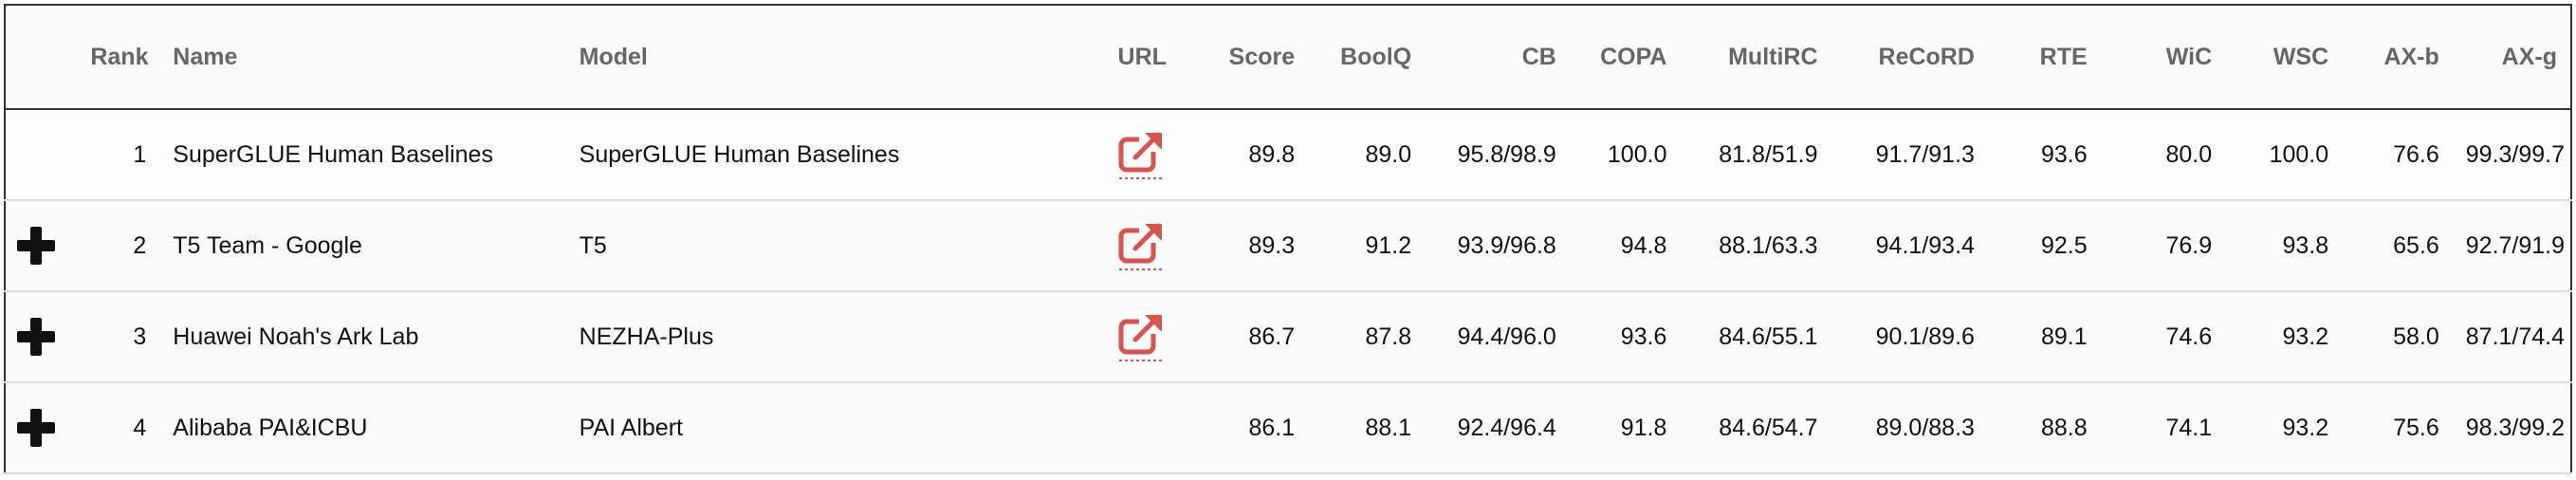 Image resolution: width=2576 pixels, height=480 pixels. What do you see at coordinates (1625, 337) in the screenshot?
I see `copa-cell: 93.6` at bounding box center [1625, 337].